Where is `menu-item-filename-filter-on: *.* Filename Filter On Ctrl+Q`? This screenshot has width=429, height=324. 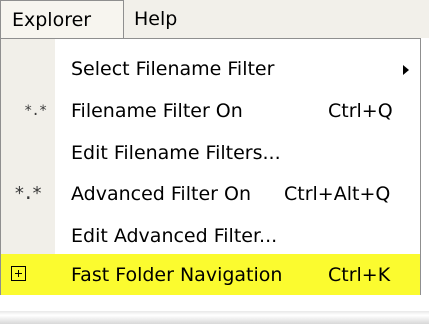
menu-item-filename-filter-on: *.* Filename Filter On Ctrl+Q is located at coordinates (210, 111).